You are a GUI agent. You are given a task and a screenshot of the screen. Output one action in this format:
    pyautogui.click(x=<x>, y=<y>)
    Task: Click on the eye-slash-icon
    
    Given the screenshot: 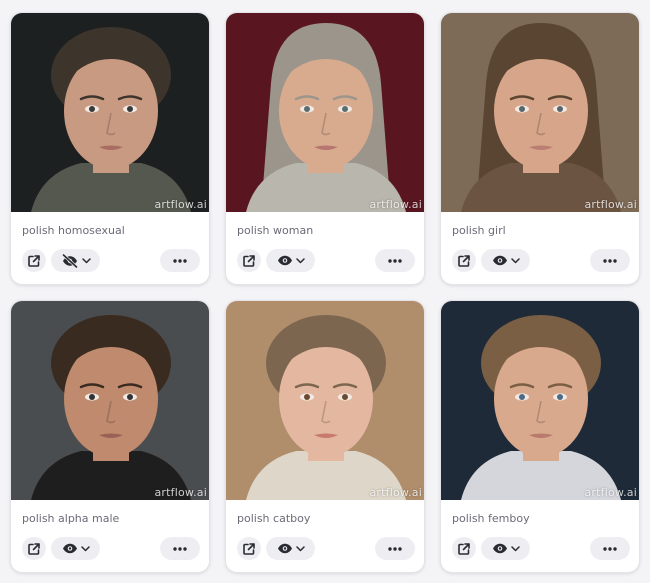 What is the action you would take?
    pyautogui.click(x=70, y=260)
    